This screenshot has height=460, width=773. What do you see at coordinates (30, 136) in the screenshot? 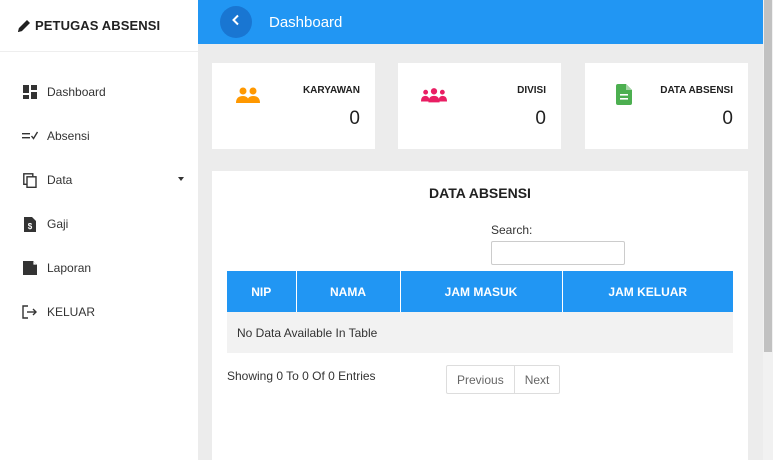
I see `checklist-icon` at bounding box center [30, 136].